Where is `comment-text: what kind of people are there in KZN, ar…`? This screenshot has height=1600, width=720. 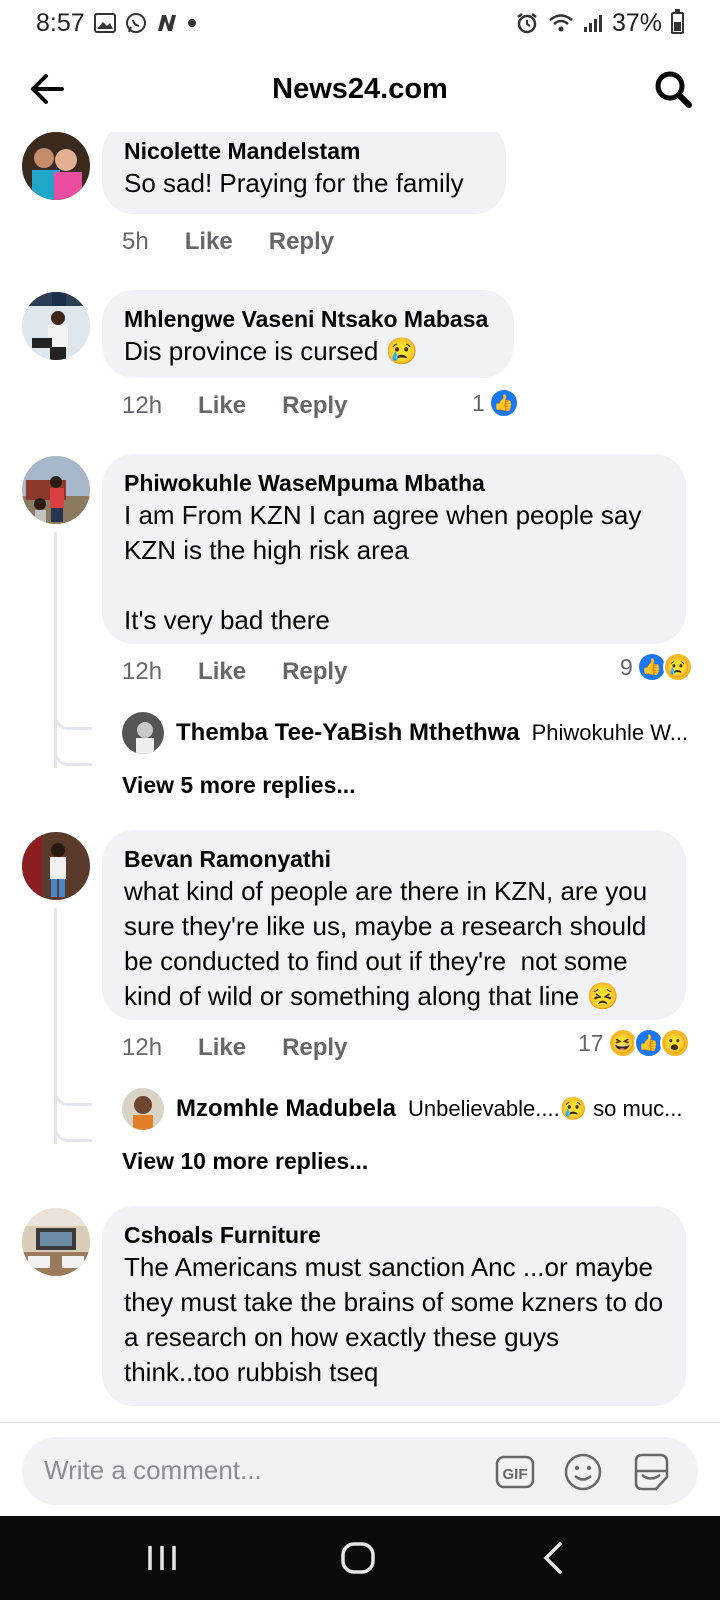
comment-text: what kind of people are there in KZN, ar… is located at coordinates (389, 943).